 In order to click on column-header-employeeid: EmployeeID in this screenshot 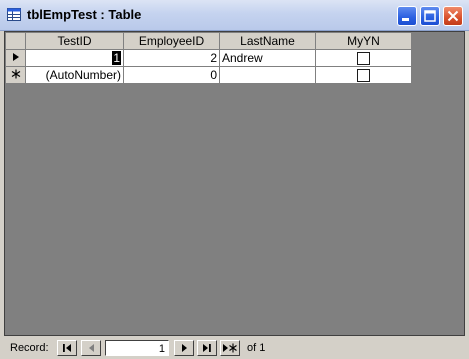, I will do `click(171, 41)`.